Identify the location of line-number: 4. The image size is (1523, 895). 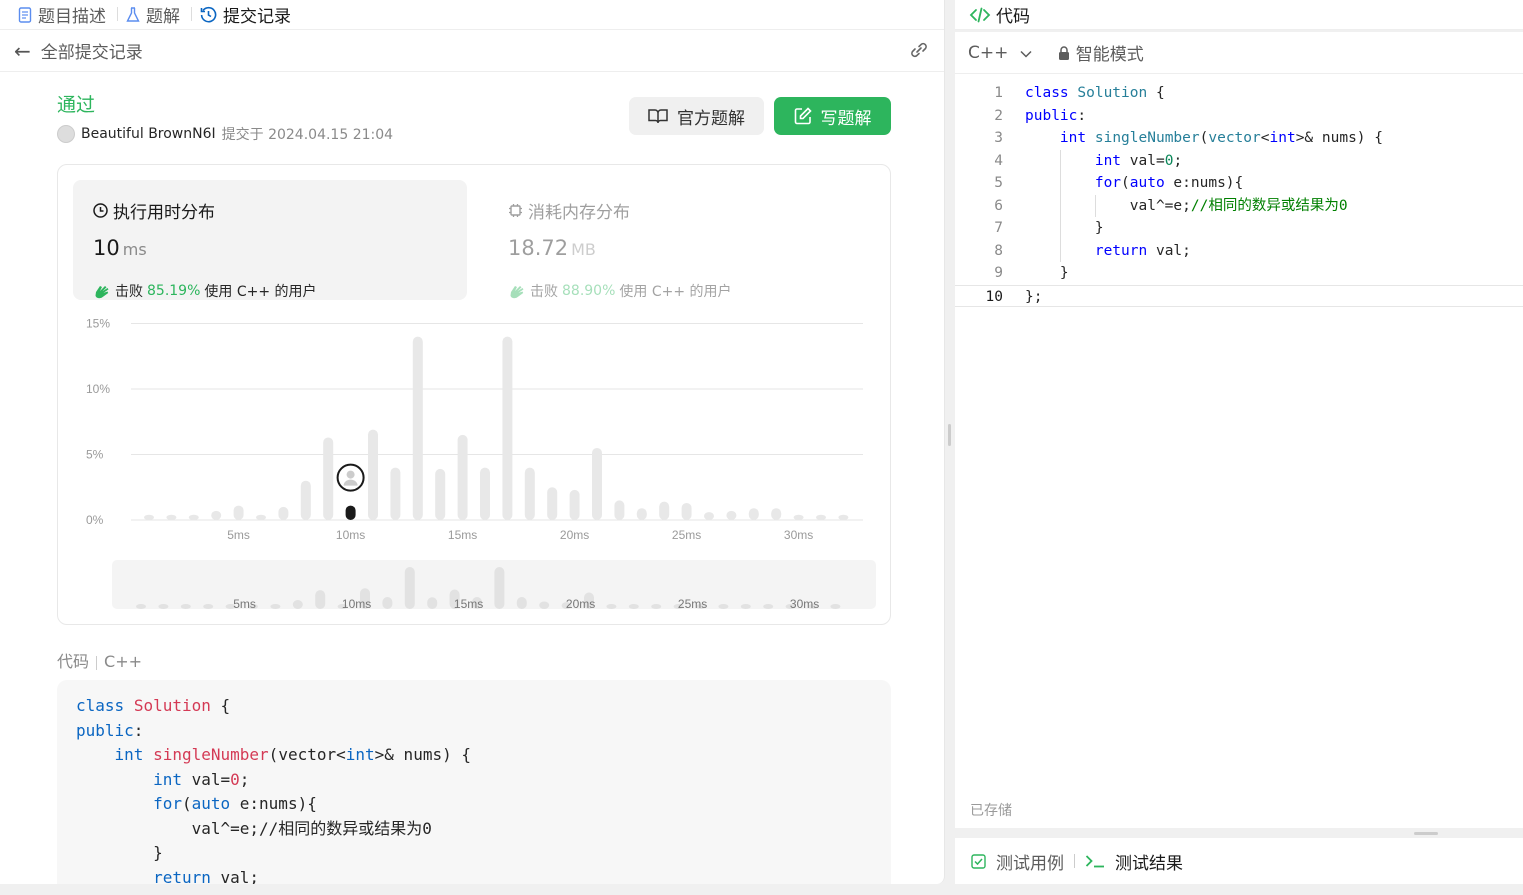
(998, 160).